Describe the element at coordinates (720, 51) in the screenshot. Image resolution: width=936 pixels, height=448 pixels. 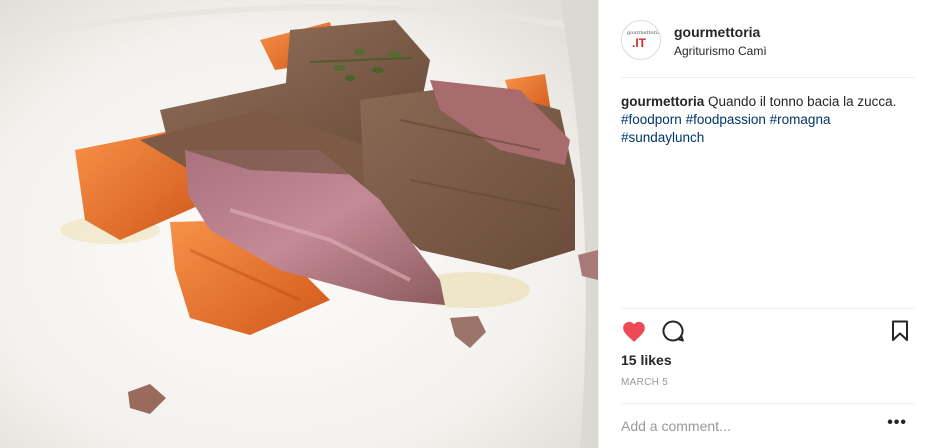
I see `location-link: Agriturismo Camì` at that location.